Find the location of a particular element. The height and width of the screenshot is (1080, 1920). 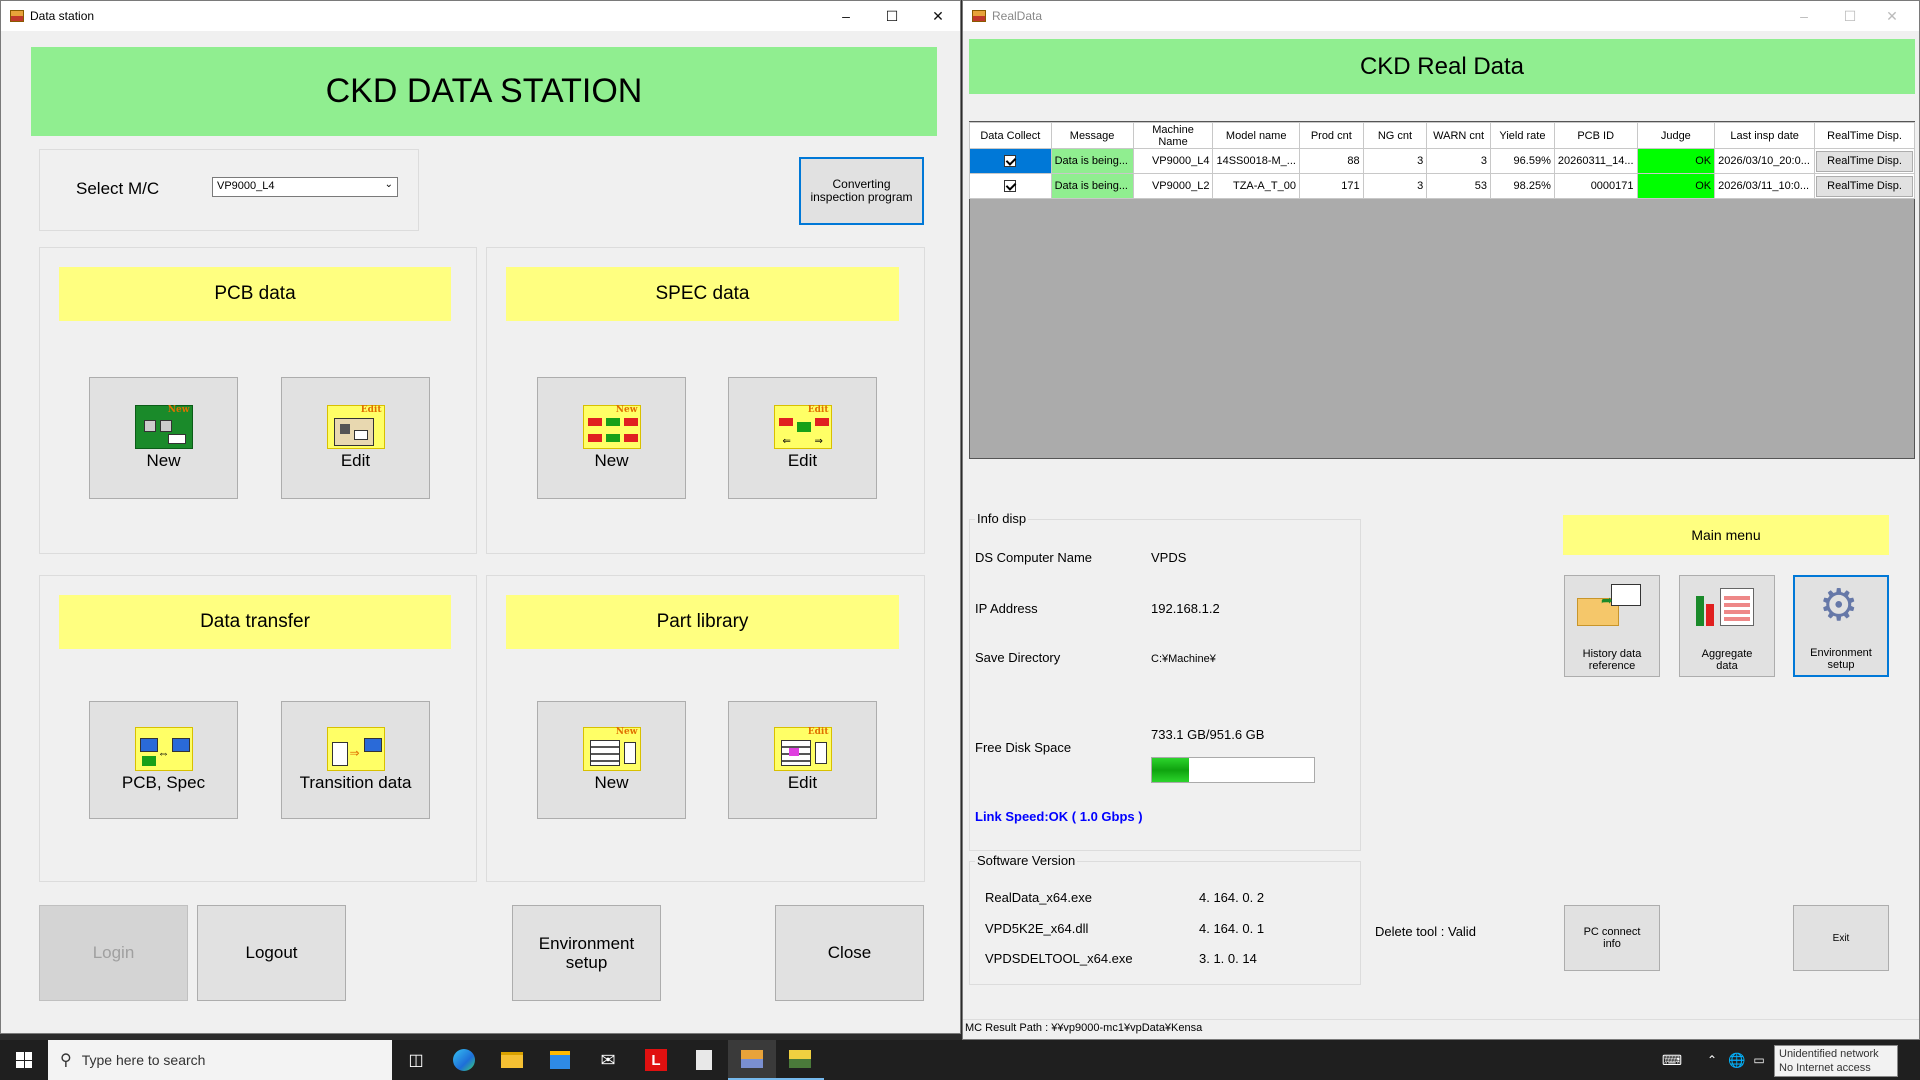

col-last-insp-date: Last insp date is located at coordinates (1765, 135).